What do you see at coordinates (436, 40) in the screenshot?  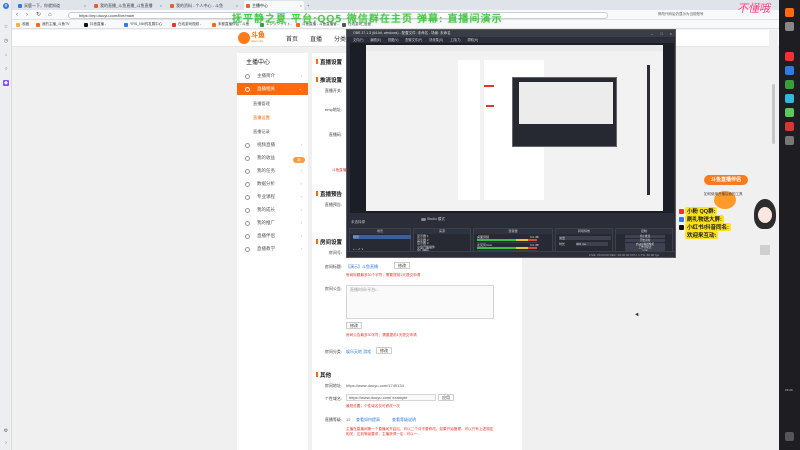 I see `menu-scene-collection: 场景集(S)` at bounding box center [436, 40].